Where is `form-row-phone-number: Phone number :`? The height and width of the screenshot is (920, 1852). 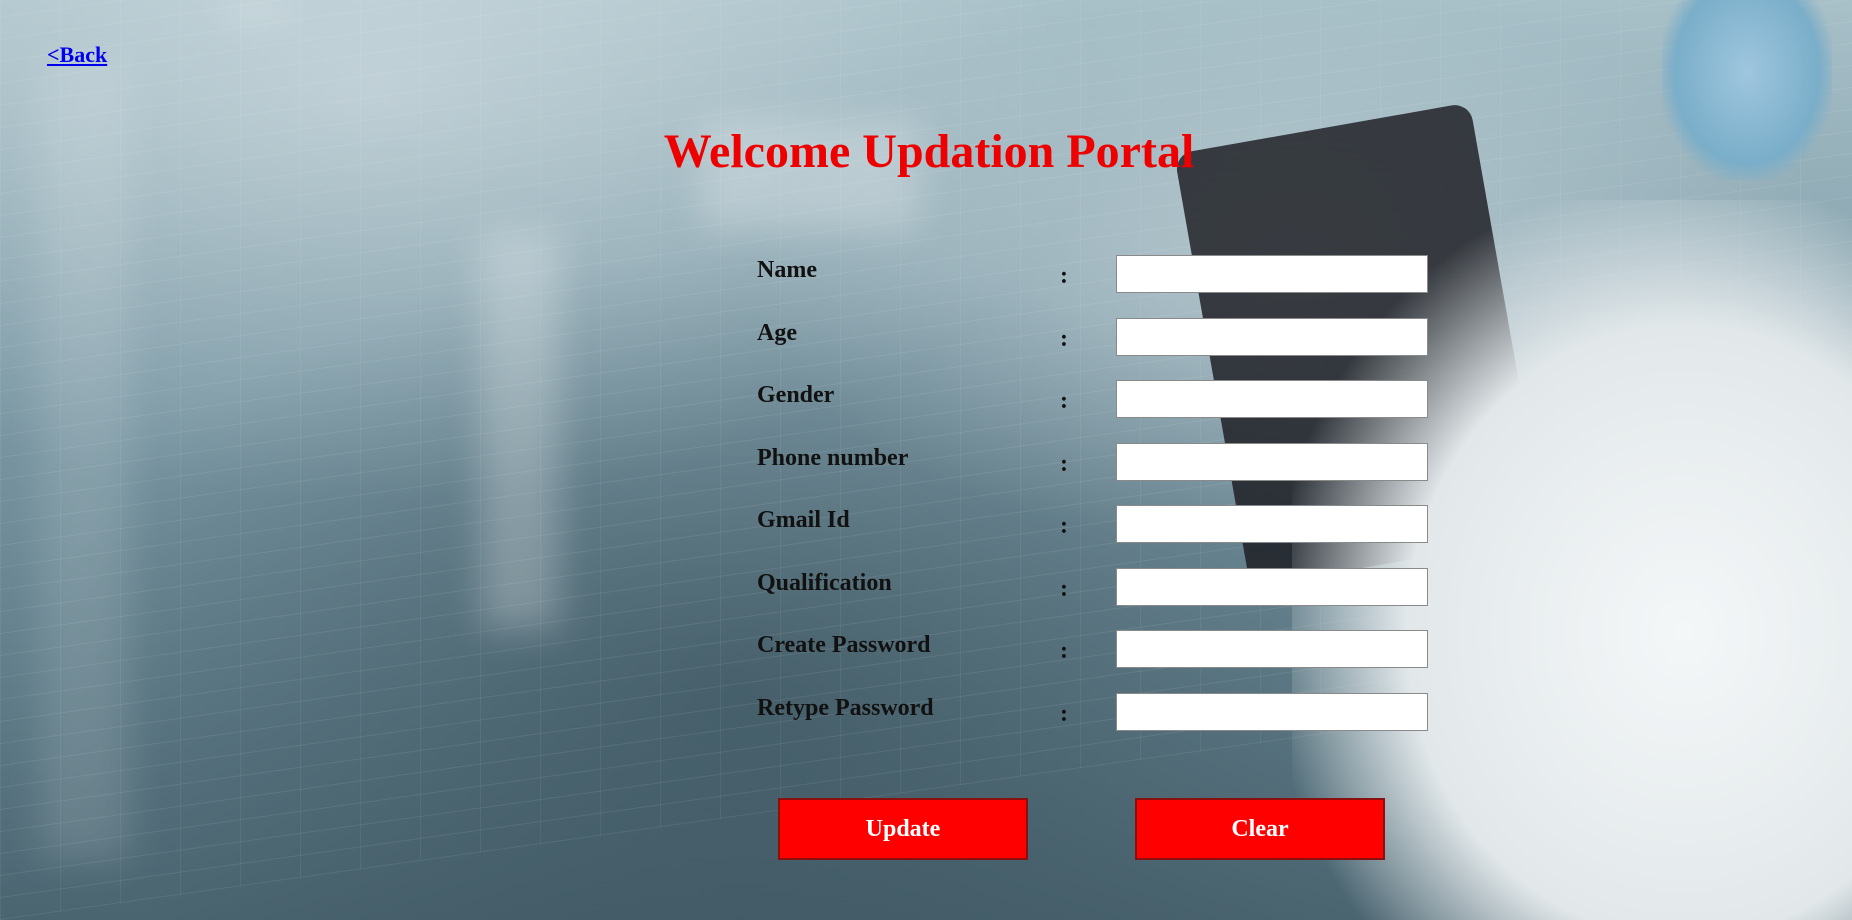 form-row-phone-number: Phone number : is located at coordinates (1093, 463).